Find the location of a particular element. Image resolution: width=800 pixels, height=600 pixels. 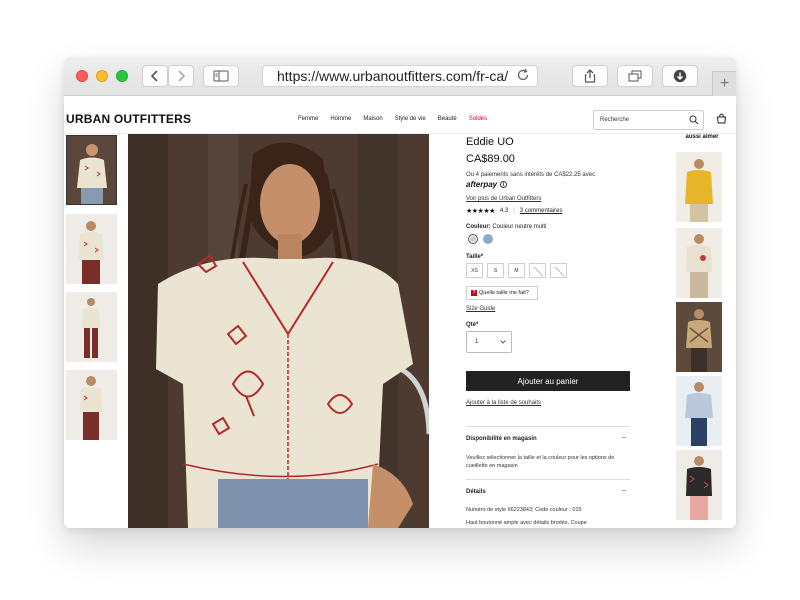

nav-item-beaute: Beauté is located at coordinates (447, 119).